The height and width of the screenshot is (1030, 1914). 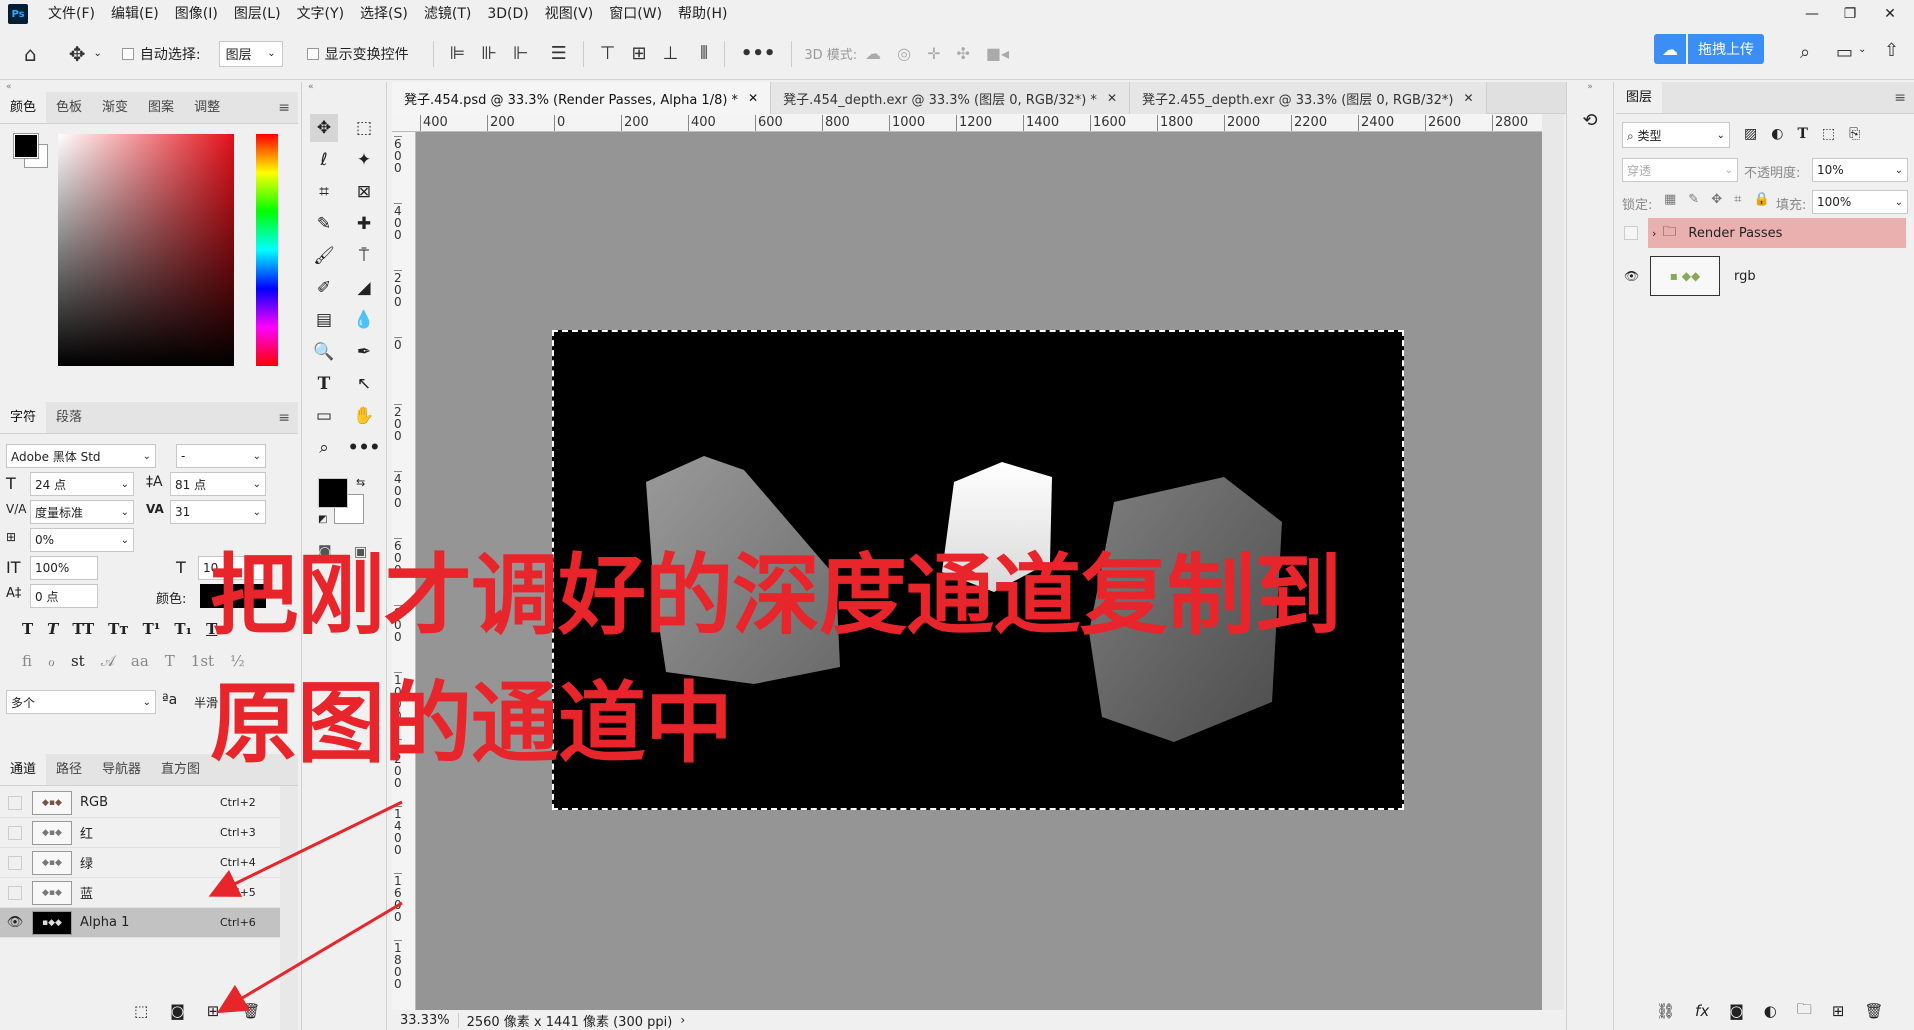 I want to click on tab-histogram: 直方图, so click(x=180, y=769).